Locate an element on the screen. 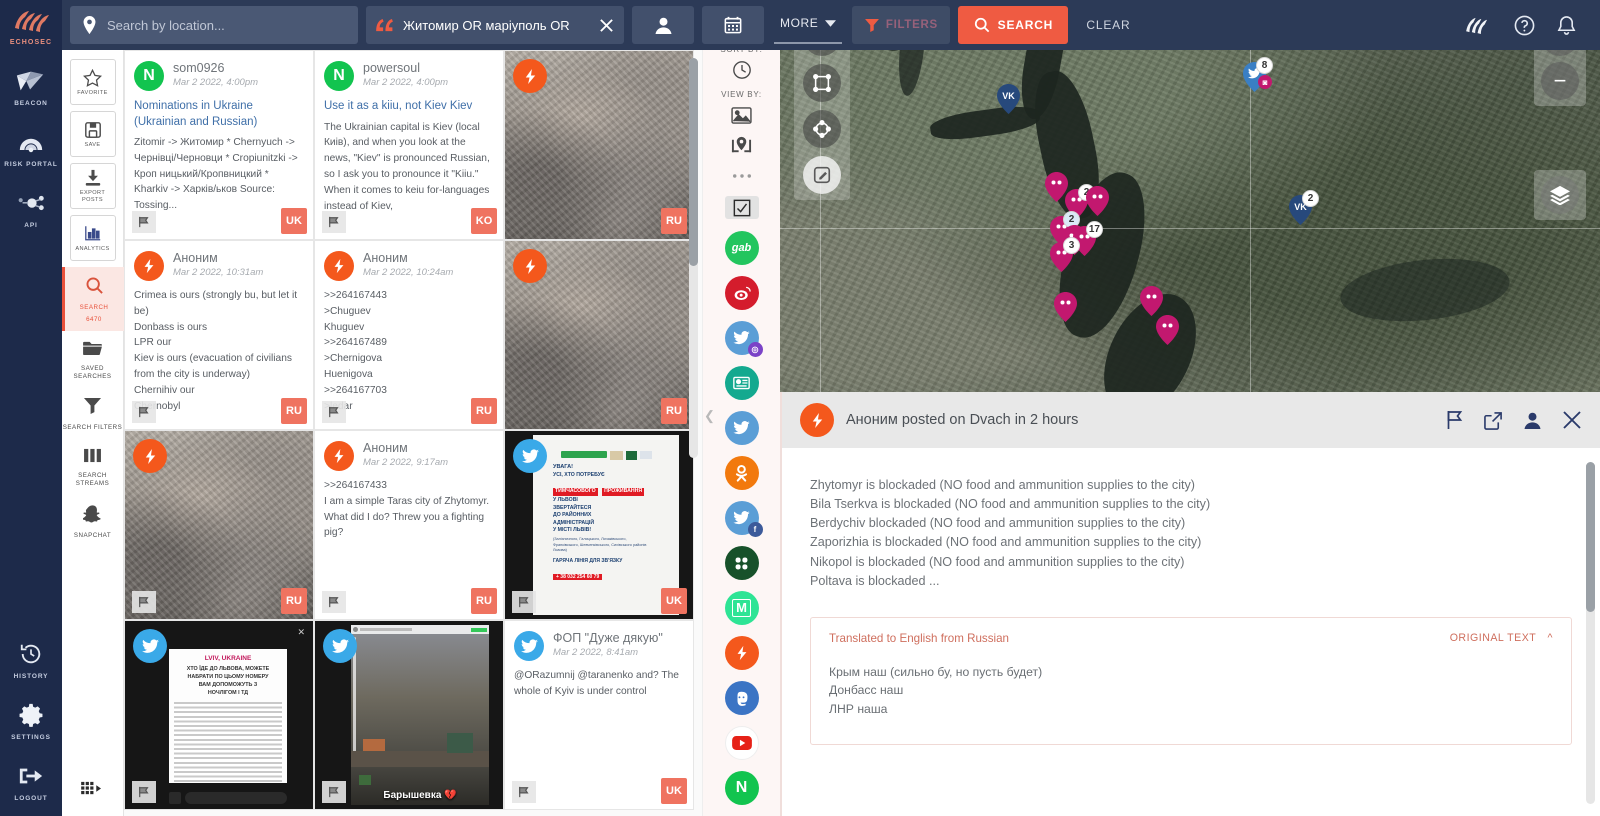 The height and width of the screenshot is (816, 1600). view-by-more-button is located at coordinates (742, 176).